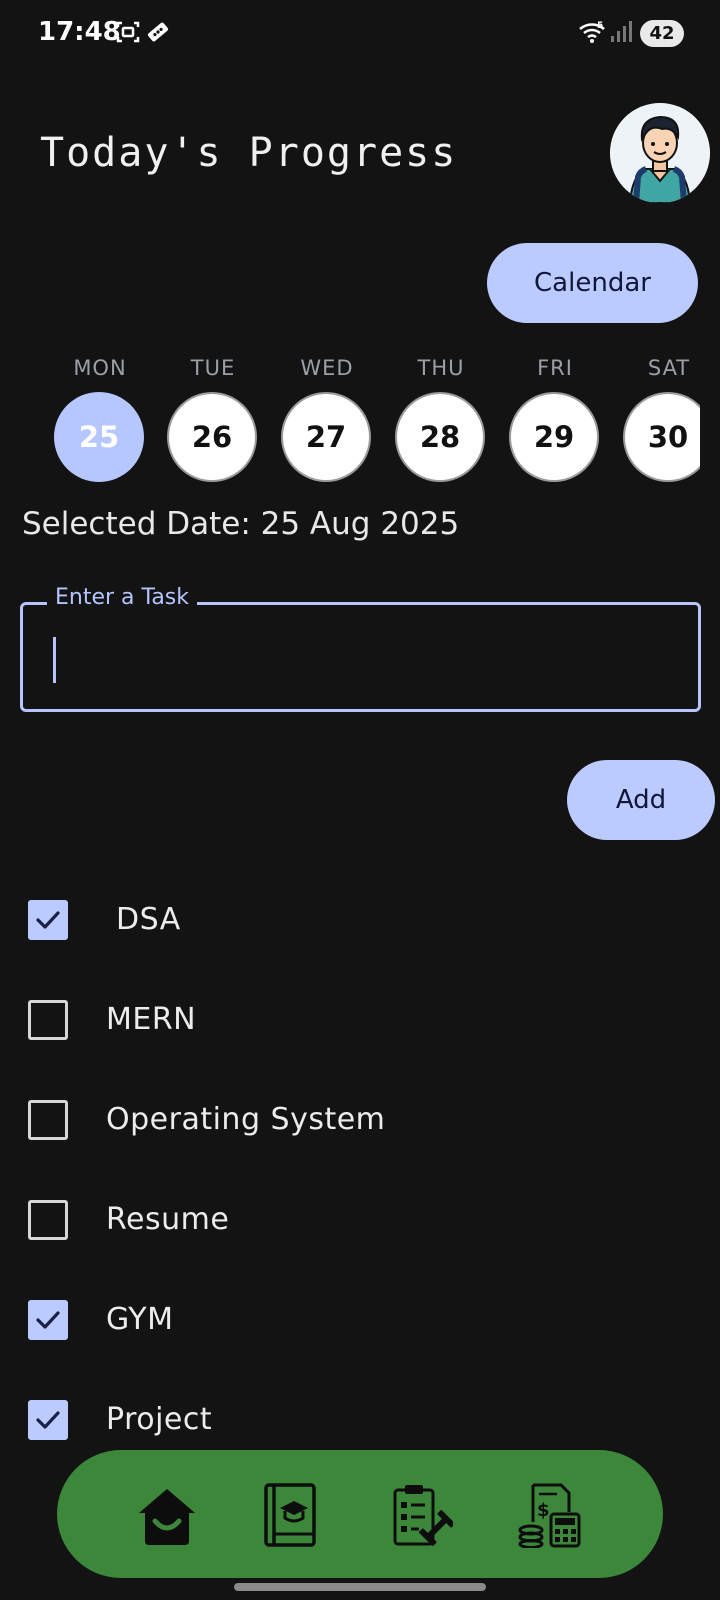 Image resolution: width=720 pixels, height=1600 pixels. What do you see at coordinates (660, 153) in the screenshot?
I see `avatar` at bounding box center [660, 153].